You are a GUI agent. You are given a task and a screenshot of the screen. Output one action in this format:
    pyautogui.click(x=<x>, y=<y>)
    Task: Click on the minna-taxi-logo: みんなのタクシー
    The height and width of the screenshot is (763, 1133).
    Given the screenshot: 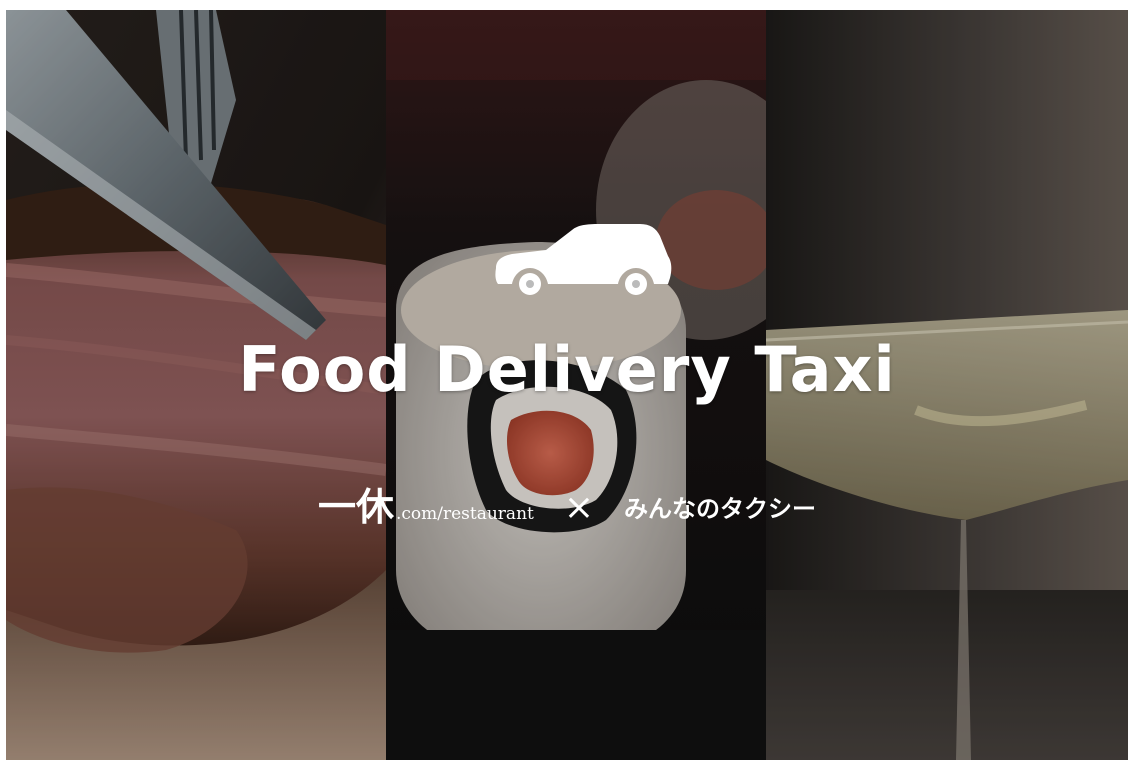 What is the action you would take?
    pyautogui.click(x=720, y=508)
    